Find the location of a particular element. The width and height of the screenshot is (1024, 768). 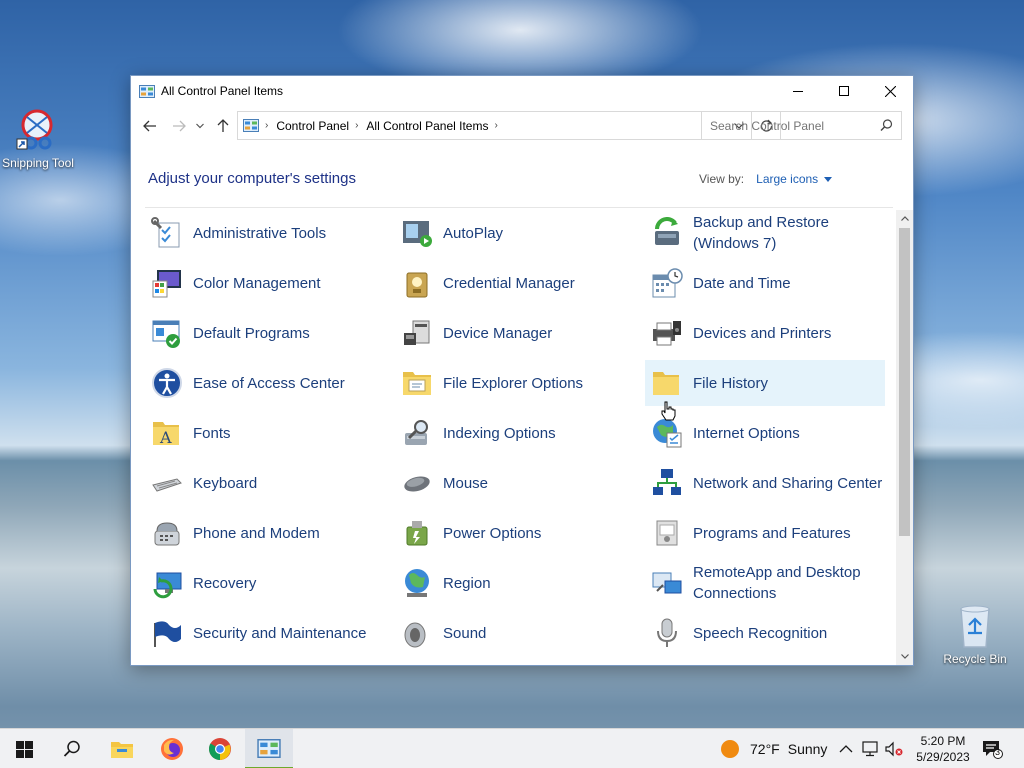

cp-item-credential-manager: Credential Manager is located at coordinates (515, 283).